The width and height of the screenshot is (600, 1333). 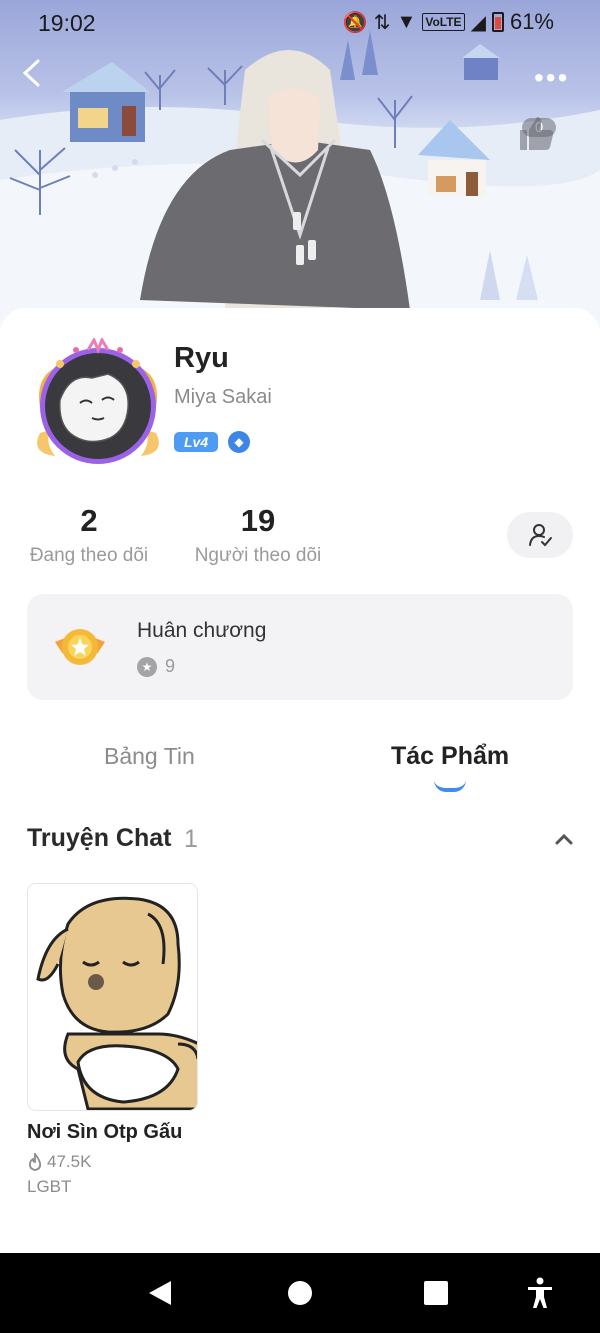 I want to click on followers-stat: 19 Người theo dõi, so click(x=258, y=535).